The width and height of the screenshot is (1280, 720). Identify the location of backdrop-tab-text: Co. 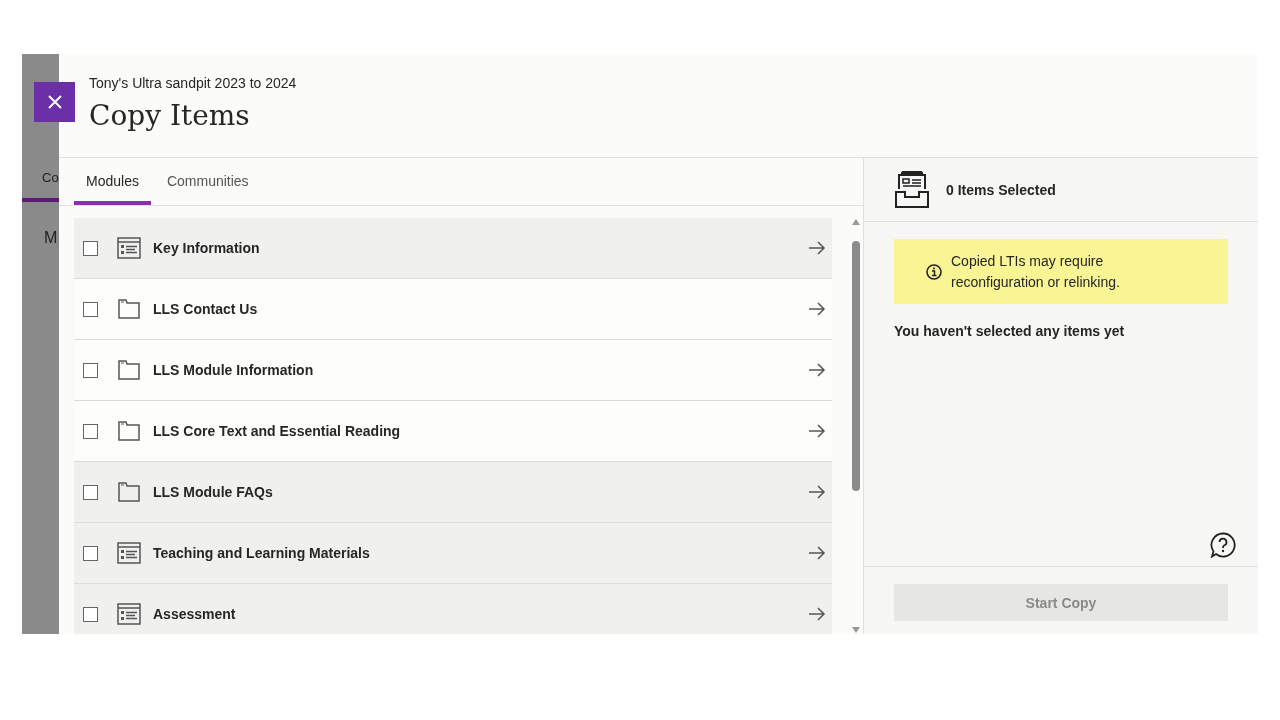
(50, 178).